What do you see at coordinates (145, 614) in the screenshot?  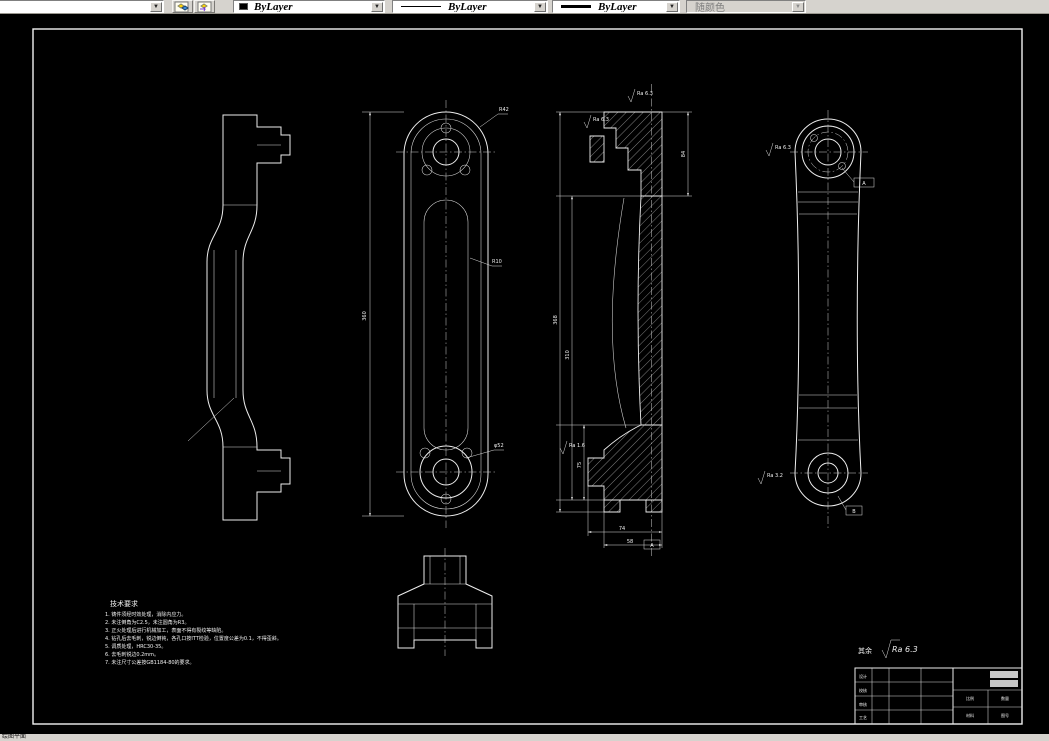 I see `tech-item: 1. 铸件须经时效处理，消除内应力。` at bounding box center [145, 614].